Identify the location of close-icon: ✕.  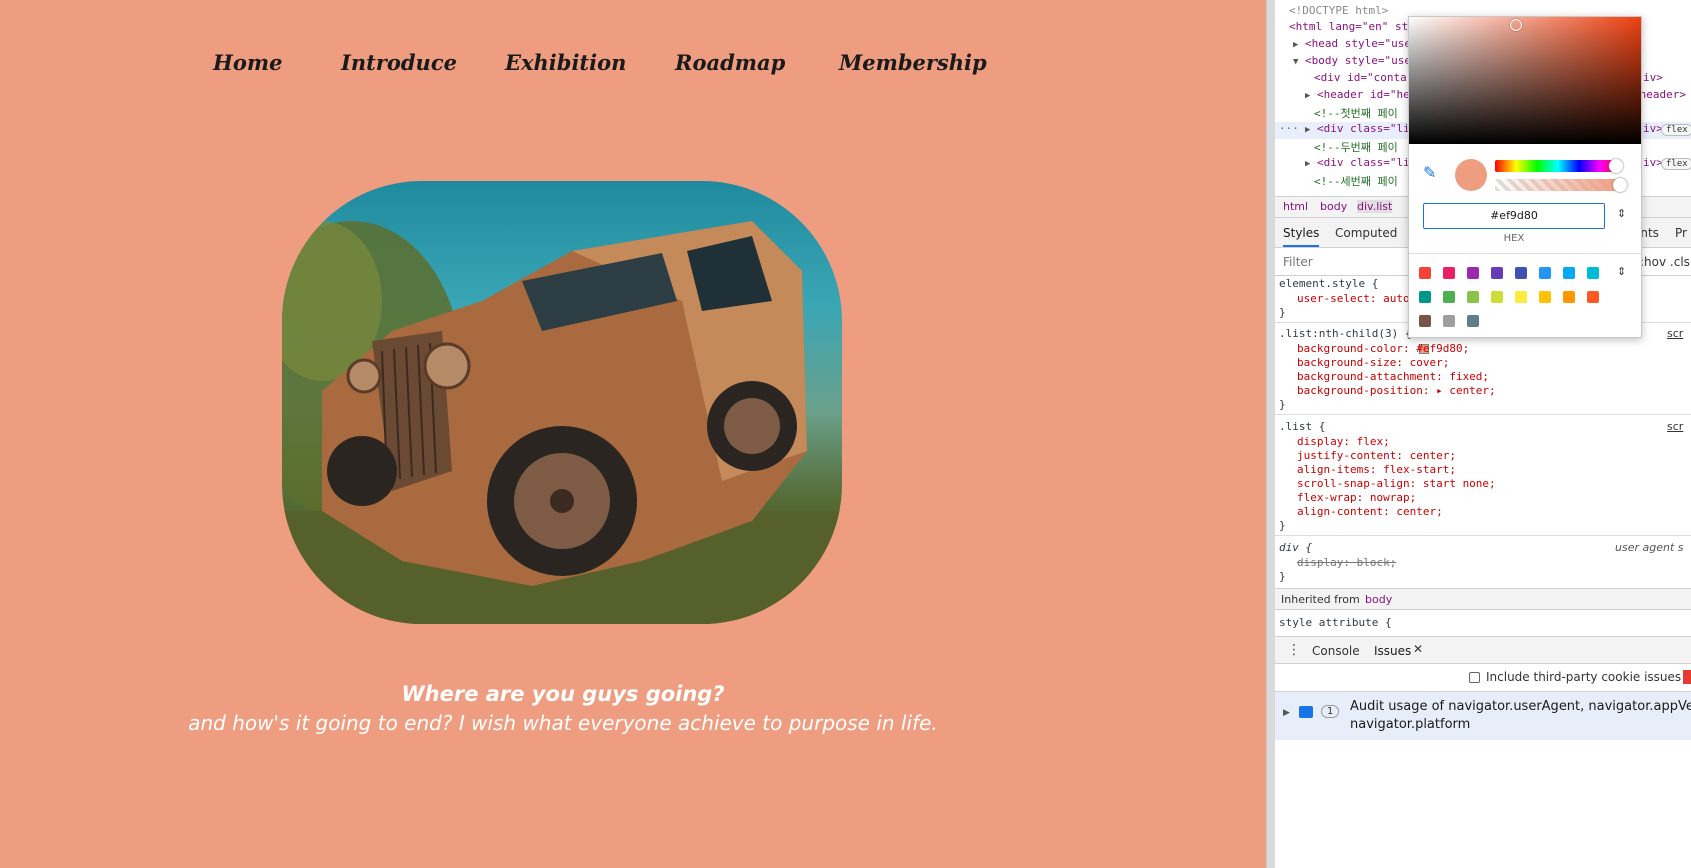
(1418, 649).